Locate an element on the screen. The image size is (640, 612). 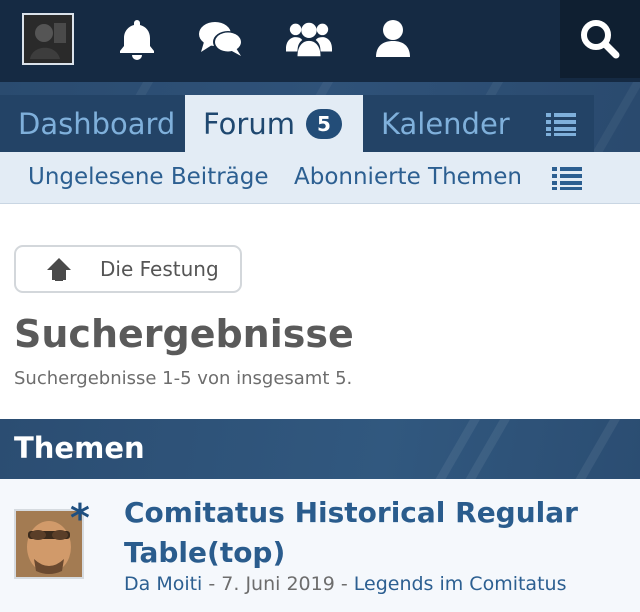
thread-author-link: Da Moiti is located at coordinates (163, 584).